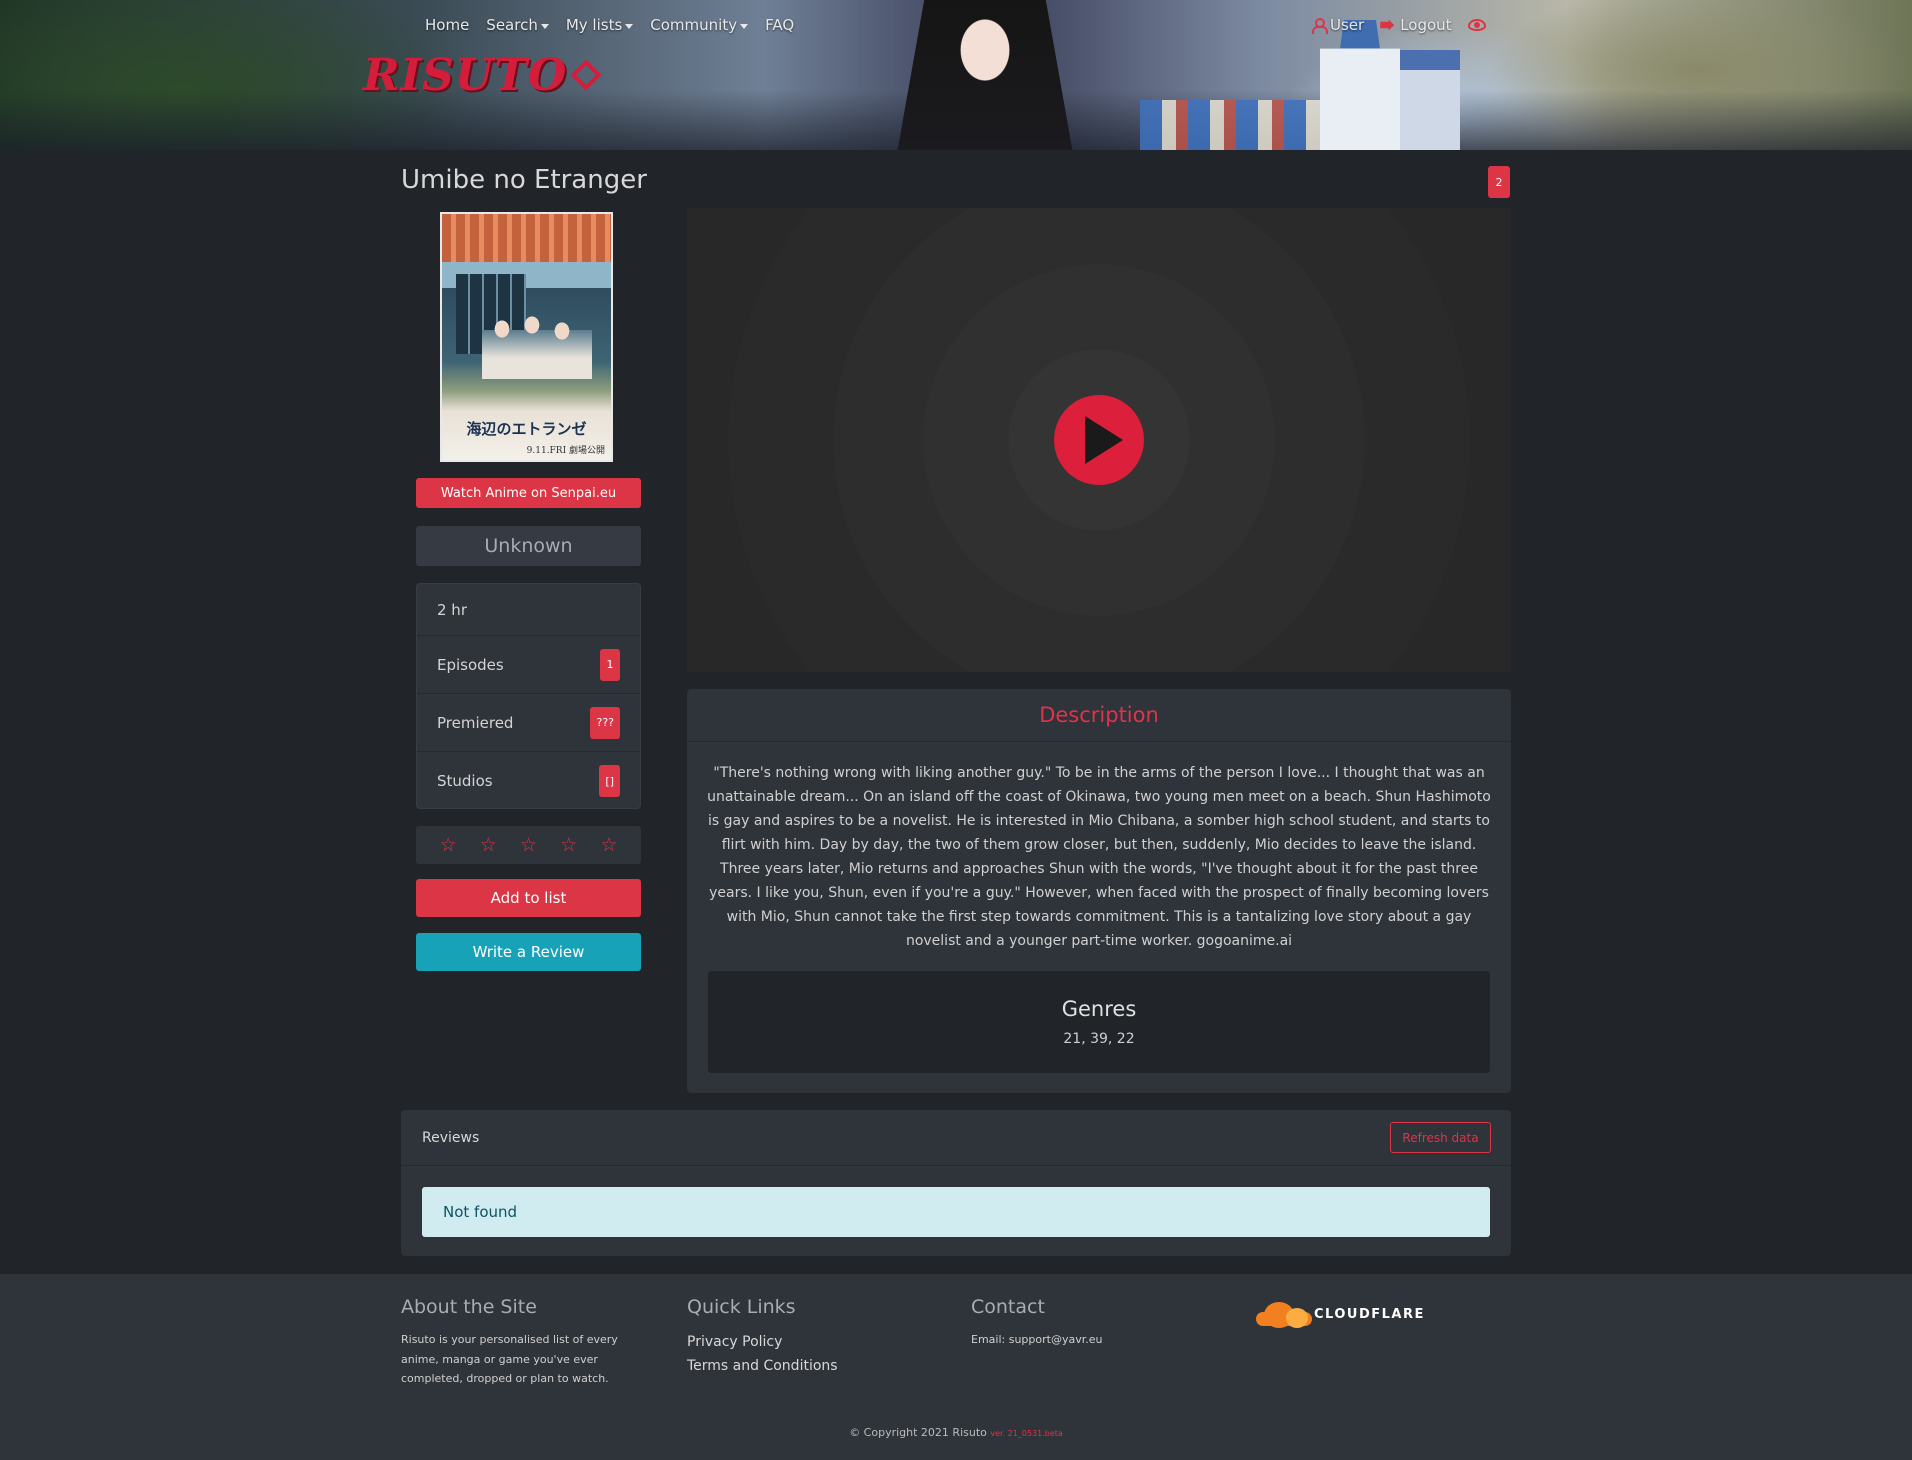 The width and height of the screenshot is (1912, 1460). I want to click on nav-search-label: Search, so click(512, 25).